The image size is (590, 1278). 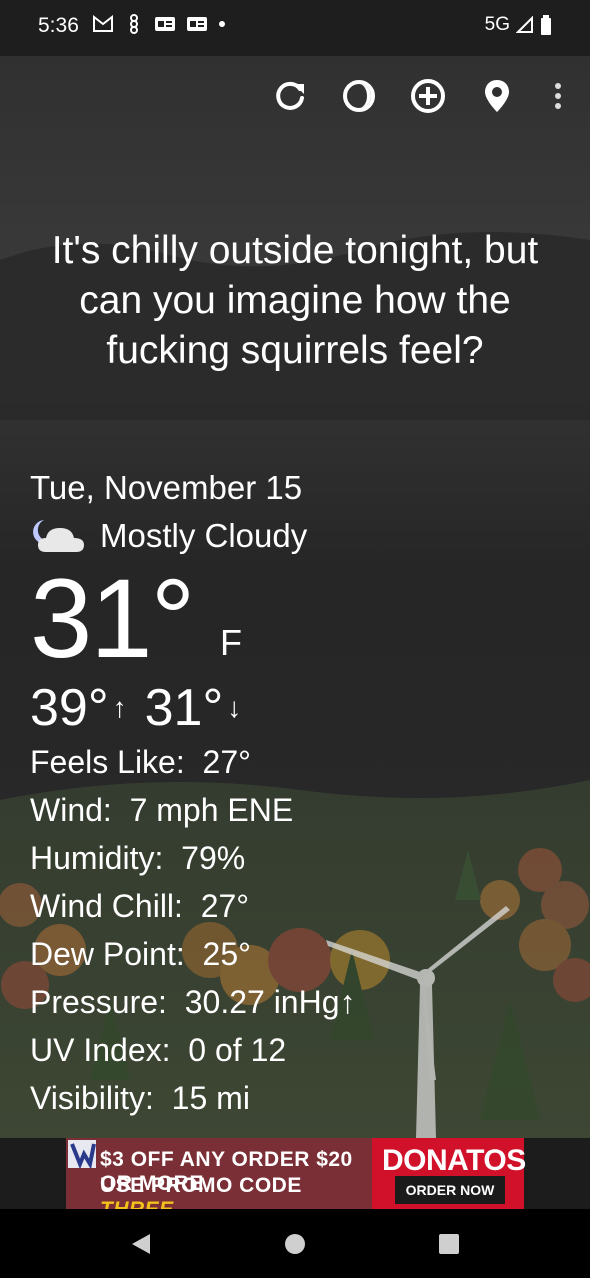 I want to click on detail-uv-index: UV Index: 0 of 12, so click(x=300, y=1050).